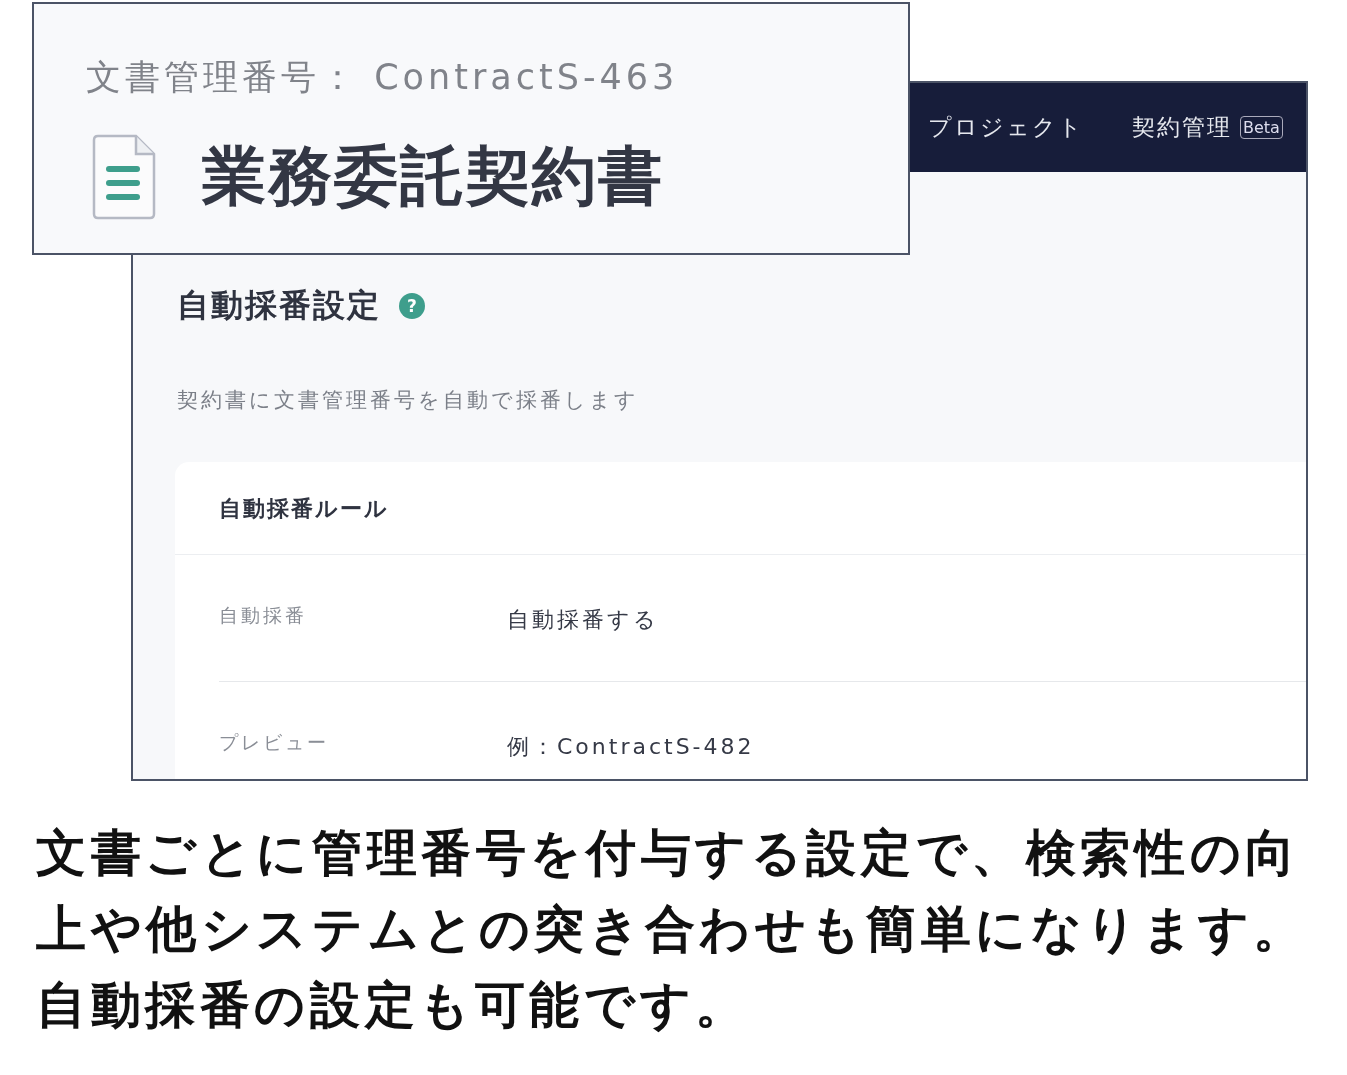 Image resolution: width=1347 pixels, height=1075 pixels. What do you see at coordinates (393, 1005) in the screenshot?
I see `caption-text: 自動採番の設定も可能です。` at bounding box center [393, 1005].